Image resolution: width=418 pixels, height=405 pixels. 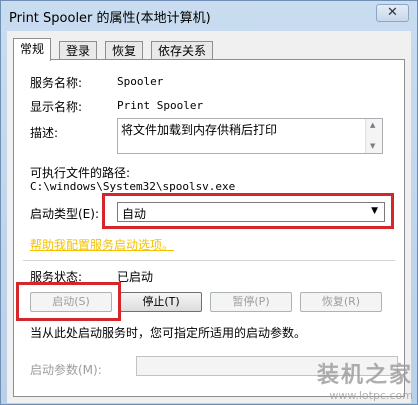 I want to click on display-name-label: 显示名称:, so click(x=56, y=107).